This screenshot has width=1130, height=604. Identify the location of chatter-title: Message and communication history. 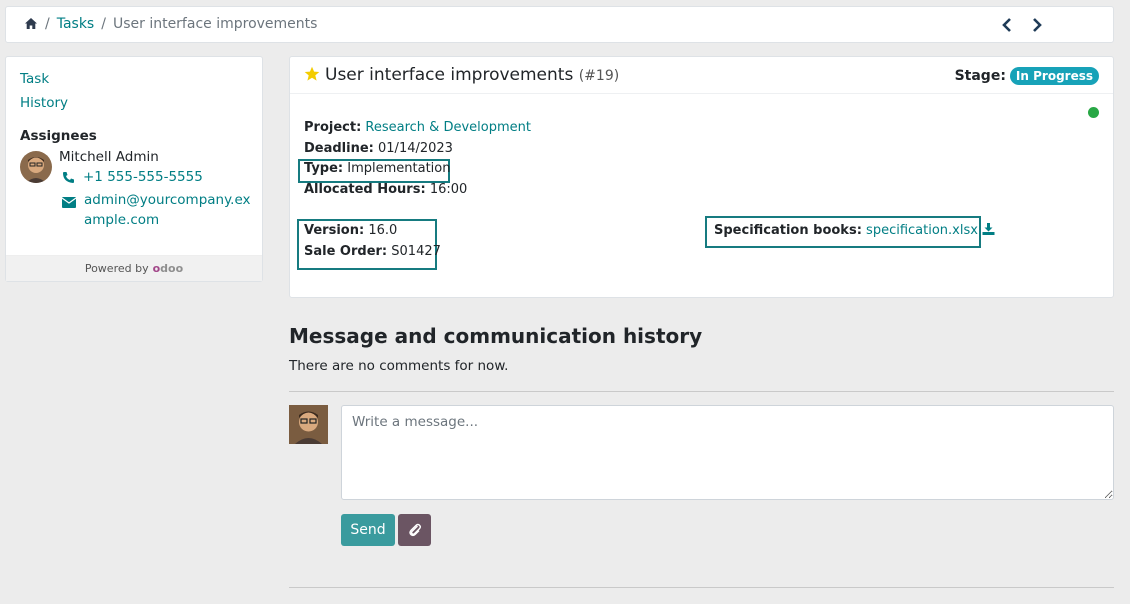
(496, 336).